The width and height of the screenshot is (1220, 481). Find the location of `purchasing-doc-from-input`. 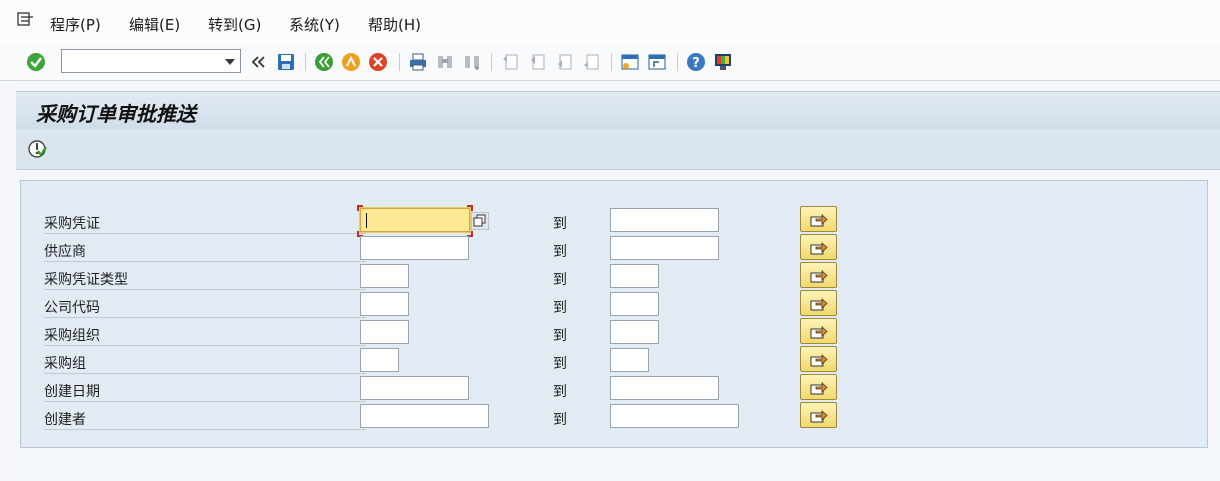

purchasing-doc-from-input is located at coordinates (415, 220).